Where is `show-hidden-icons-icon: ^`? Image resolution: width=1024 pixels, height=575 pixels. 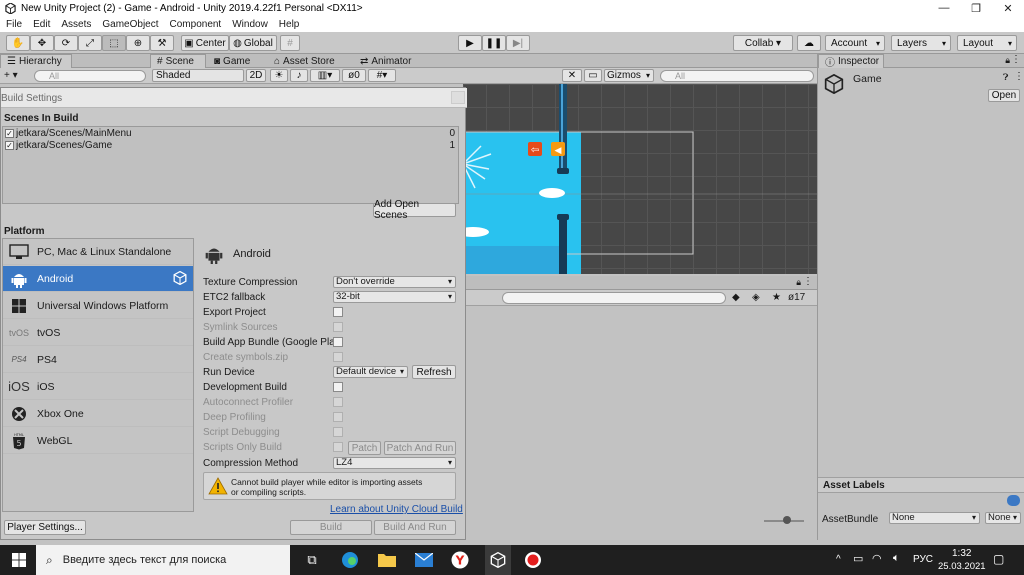
show-hidden-icons-icon: ^ is located at coordinates (838, 559).